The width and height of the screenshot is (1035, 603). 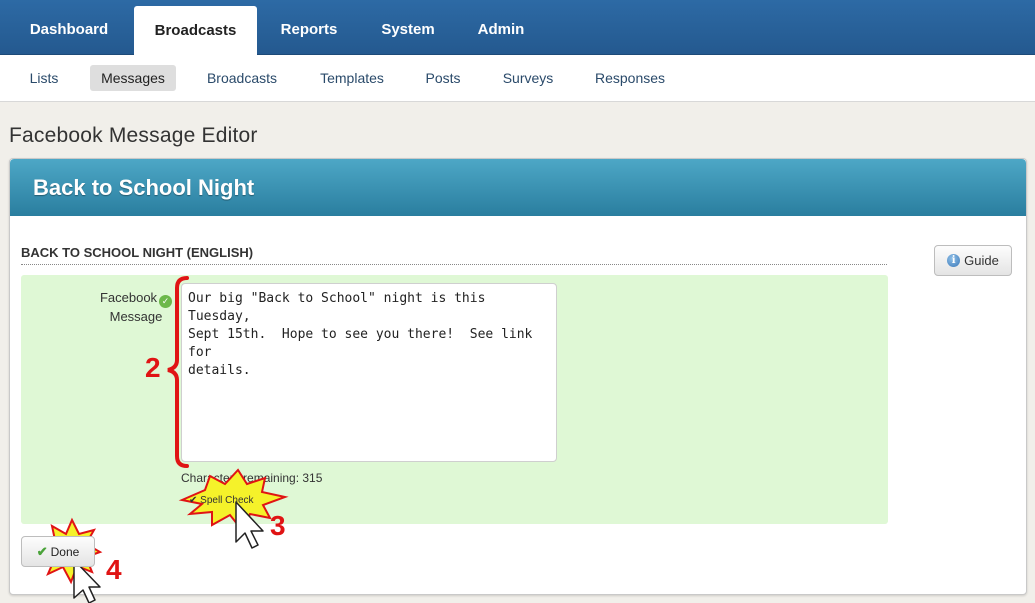 What do you see at coordinates (227, 500) in the screenshot?
I see `spell-check-label: Spell Check` at bounding box center [227, 500].